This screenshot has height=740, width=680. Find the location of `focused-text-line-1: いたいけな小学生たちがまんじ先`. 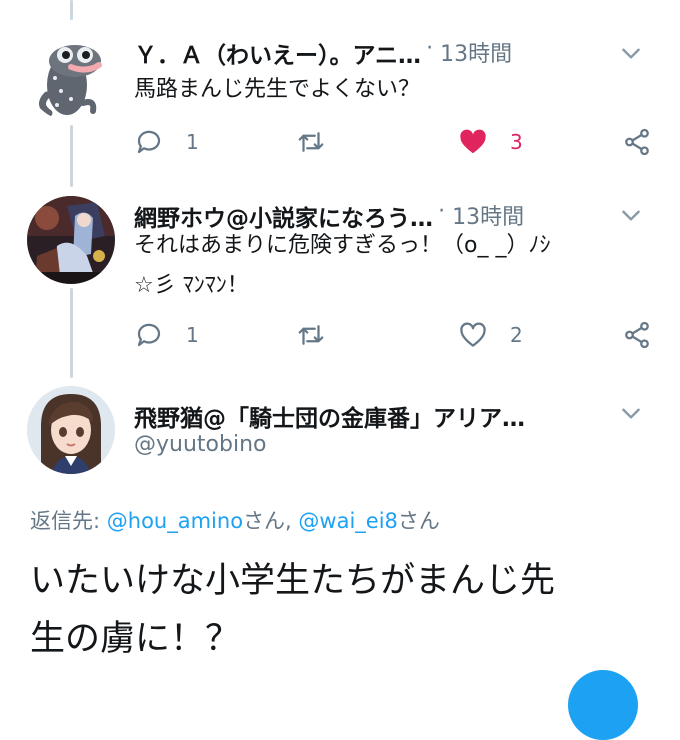

focused-text-line-1: いたいけな小学生たちがまんじ先 is located at coordinates (293, 581).